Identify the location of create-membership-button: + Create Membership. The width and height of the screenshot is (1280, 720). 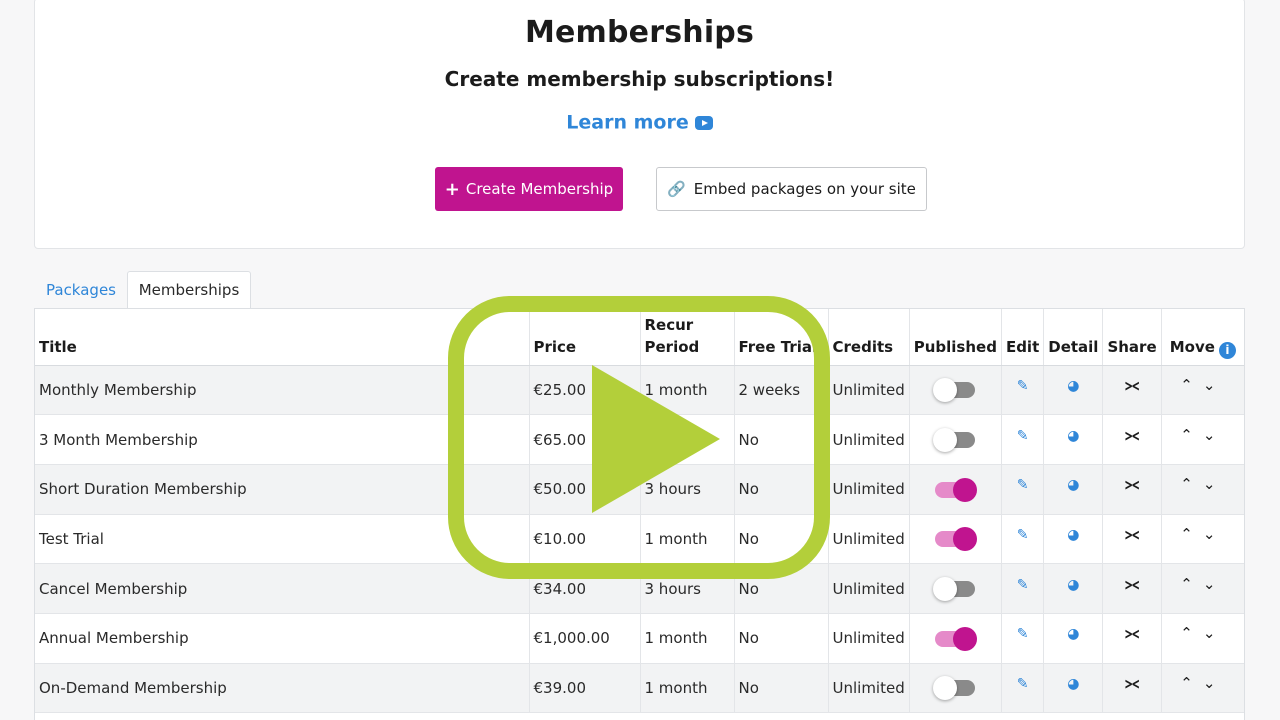
(529, 189).